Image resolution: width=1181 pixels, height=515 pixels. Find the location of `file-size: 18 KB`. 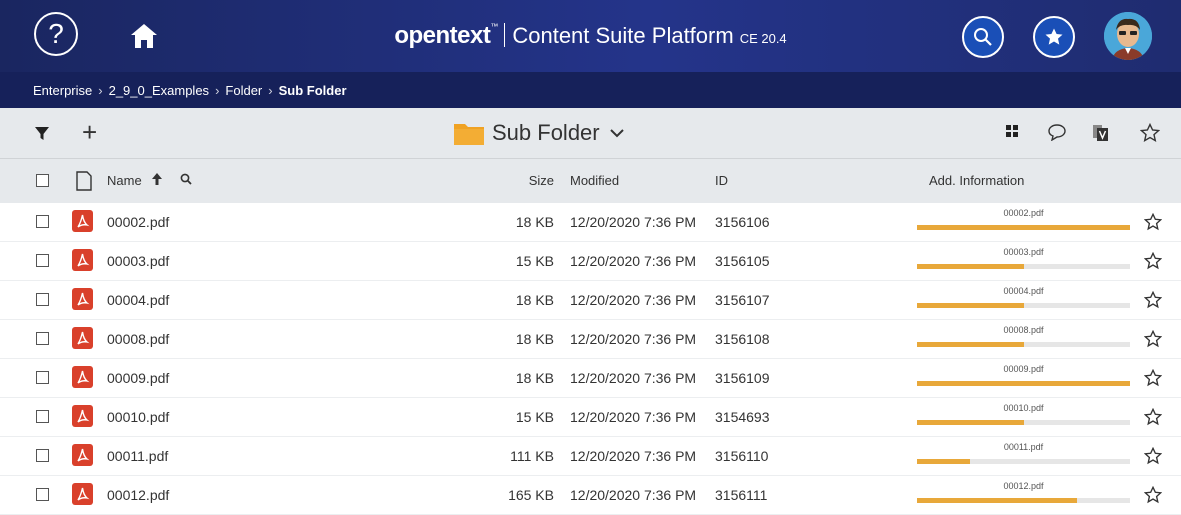

file-size: 18 KB is located at coordinates (534, 222).